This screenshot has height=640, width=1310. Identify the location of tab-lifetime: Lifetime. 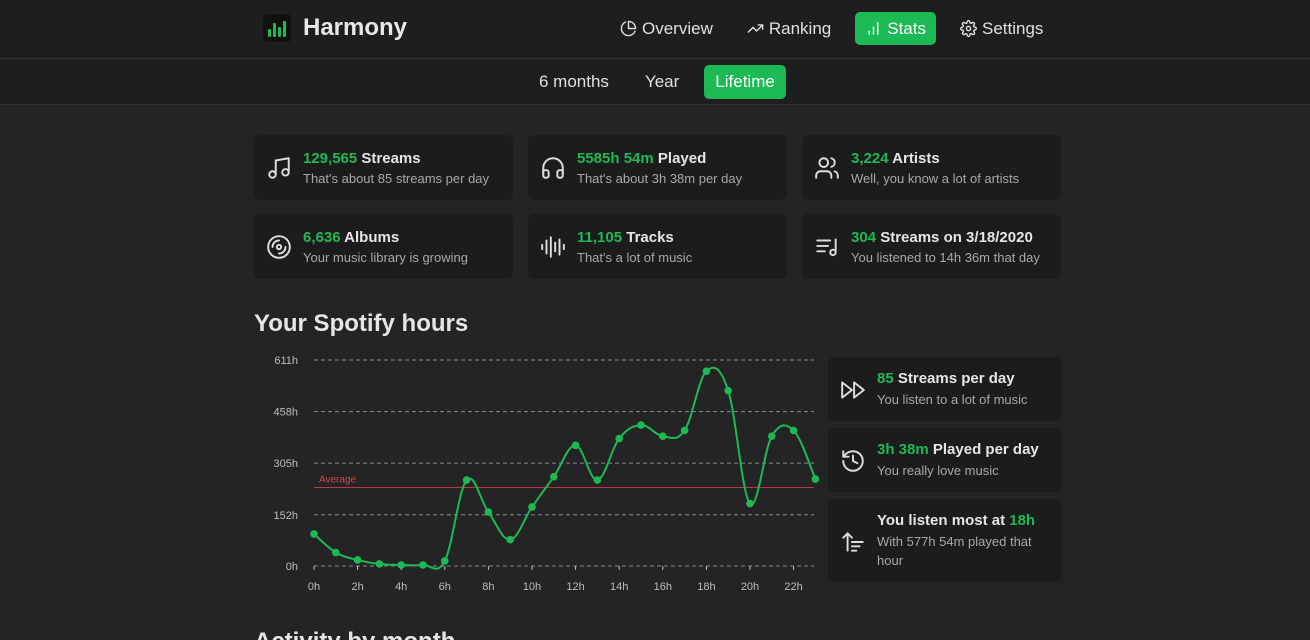
(745, 82).